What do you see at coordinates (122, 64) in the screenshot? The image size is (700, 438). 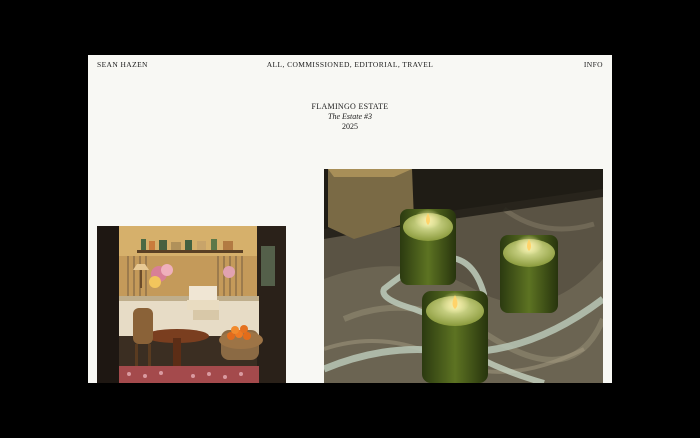 I see `site-name-link: SEAN HAZEN` at bounding box center [122, 64].